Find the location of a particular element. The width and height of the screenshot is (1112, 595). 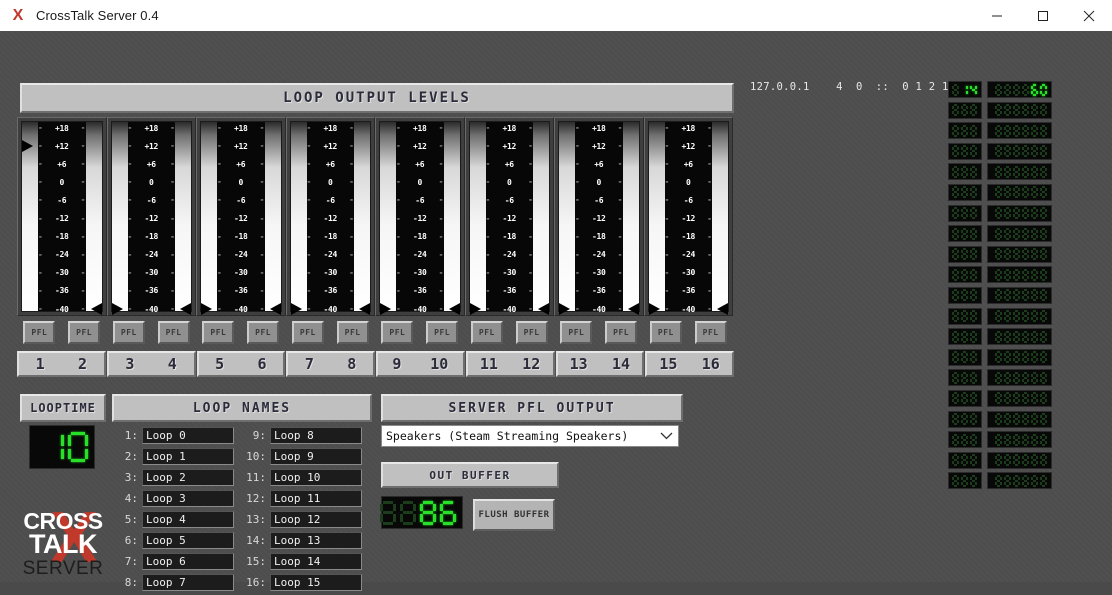

loop-name-input-a-6: Loop 5 is located at coordinates (188, 540).